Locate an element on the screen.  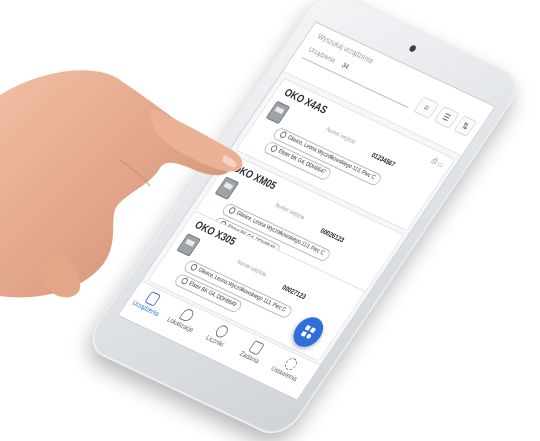
device-name: OKO X4AS is located at coordinates (305, 101).